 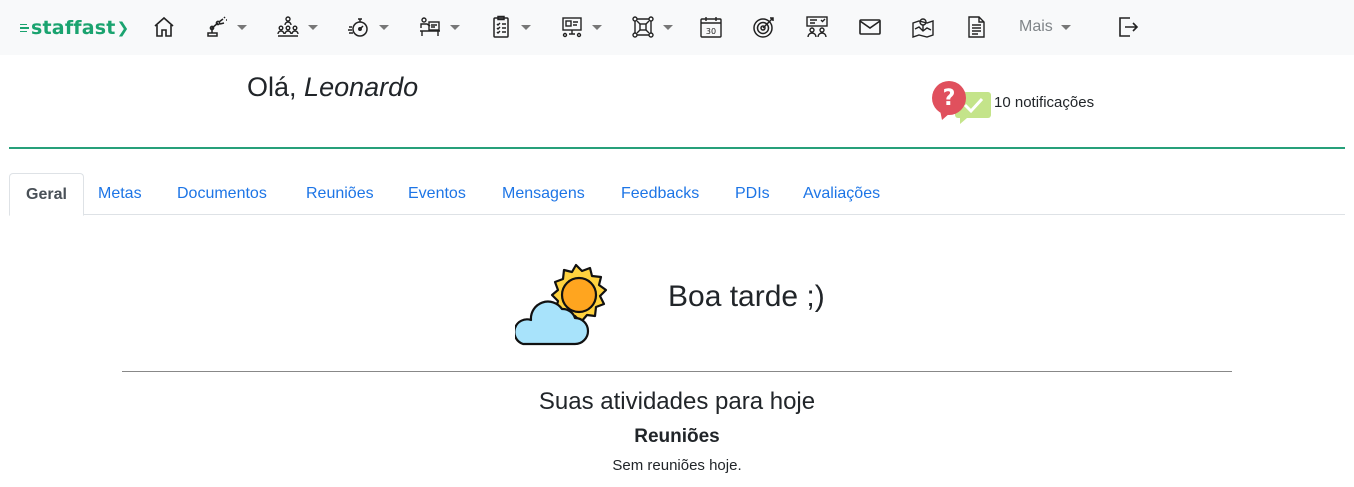 What do you see at coordinates (288, 26) in the screenshot?
I see `people-group-icon` at bounding box center [288, 26].